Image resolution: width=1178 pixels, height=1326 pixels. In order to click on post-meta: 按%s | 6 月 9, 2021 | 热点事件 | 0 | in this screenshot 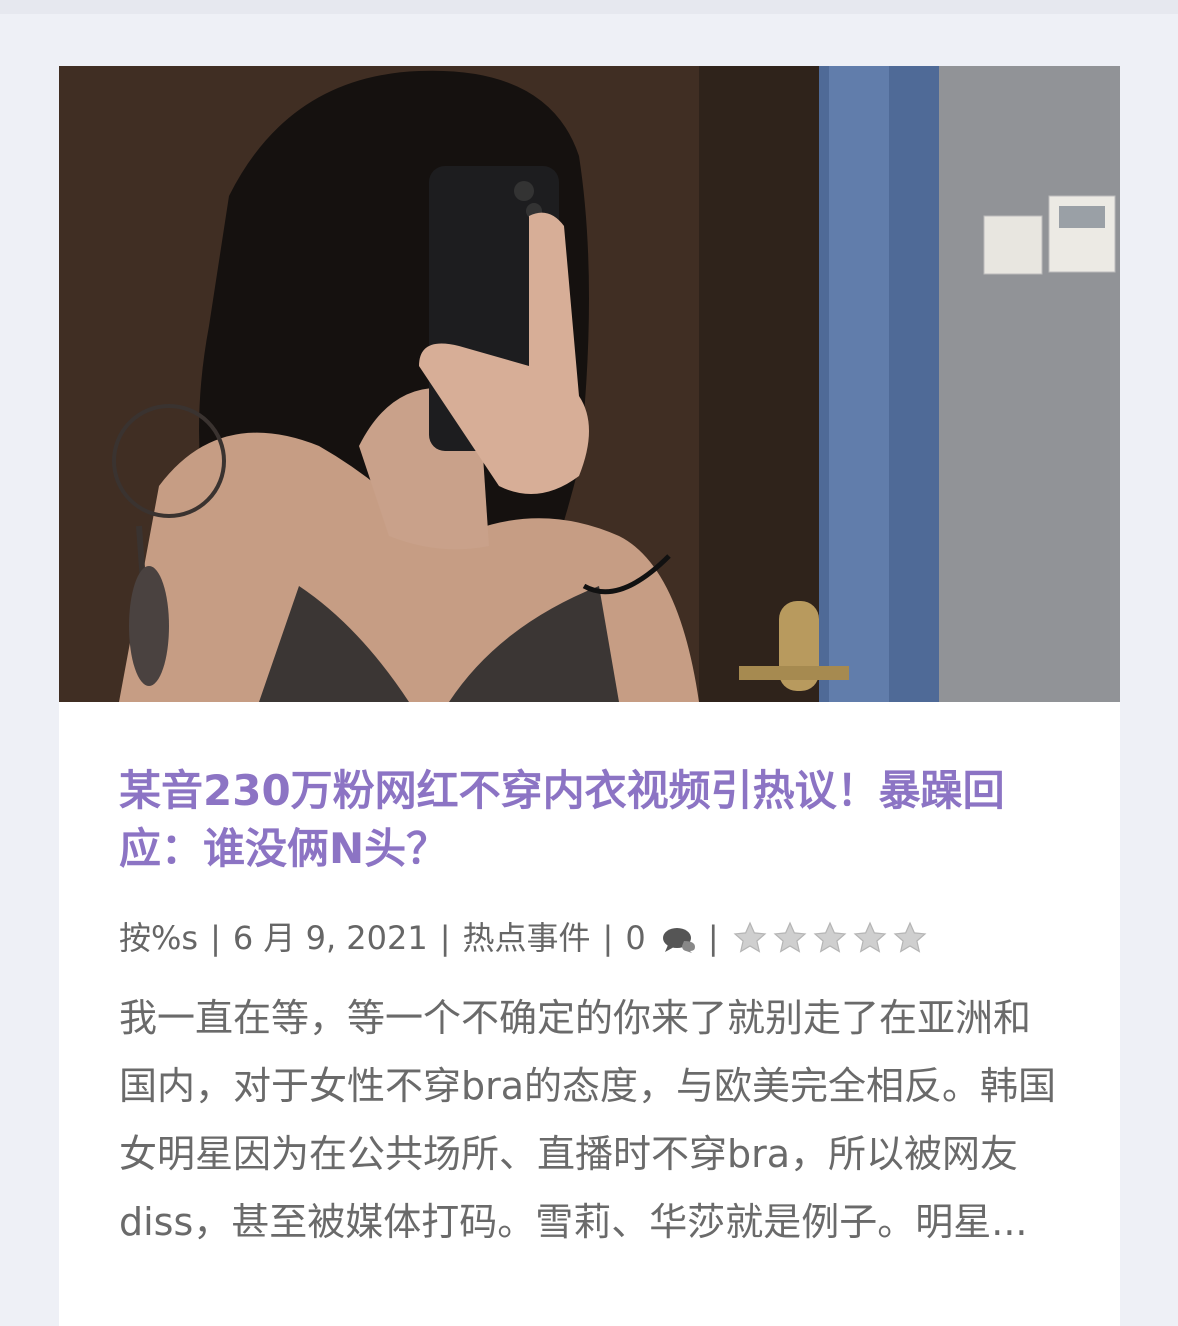, I will do `click(589, 938)`.